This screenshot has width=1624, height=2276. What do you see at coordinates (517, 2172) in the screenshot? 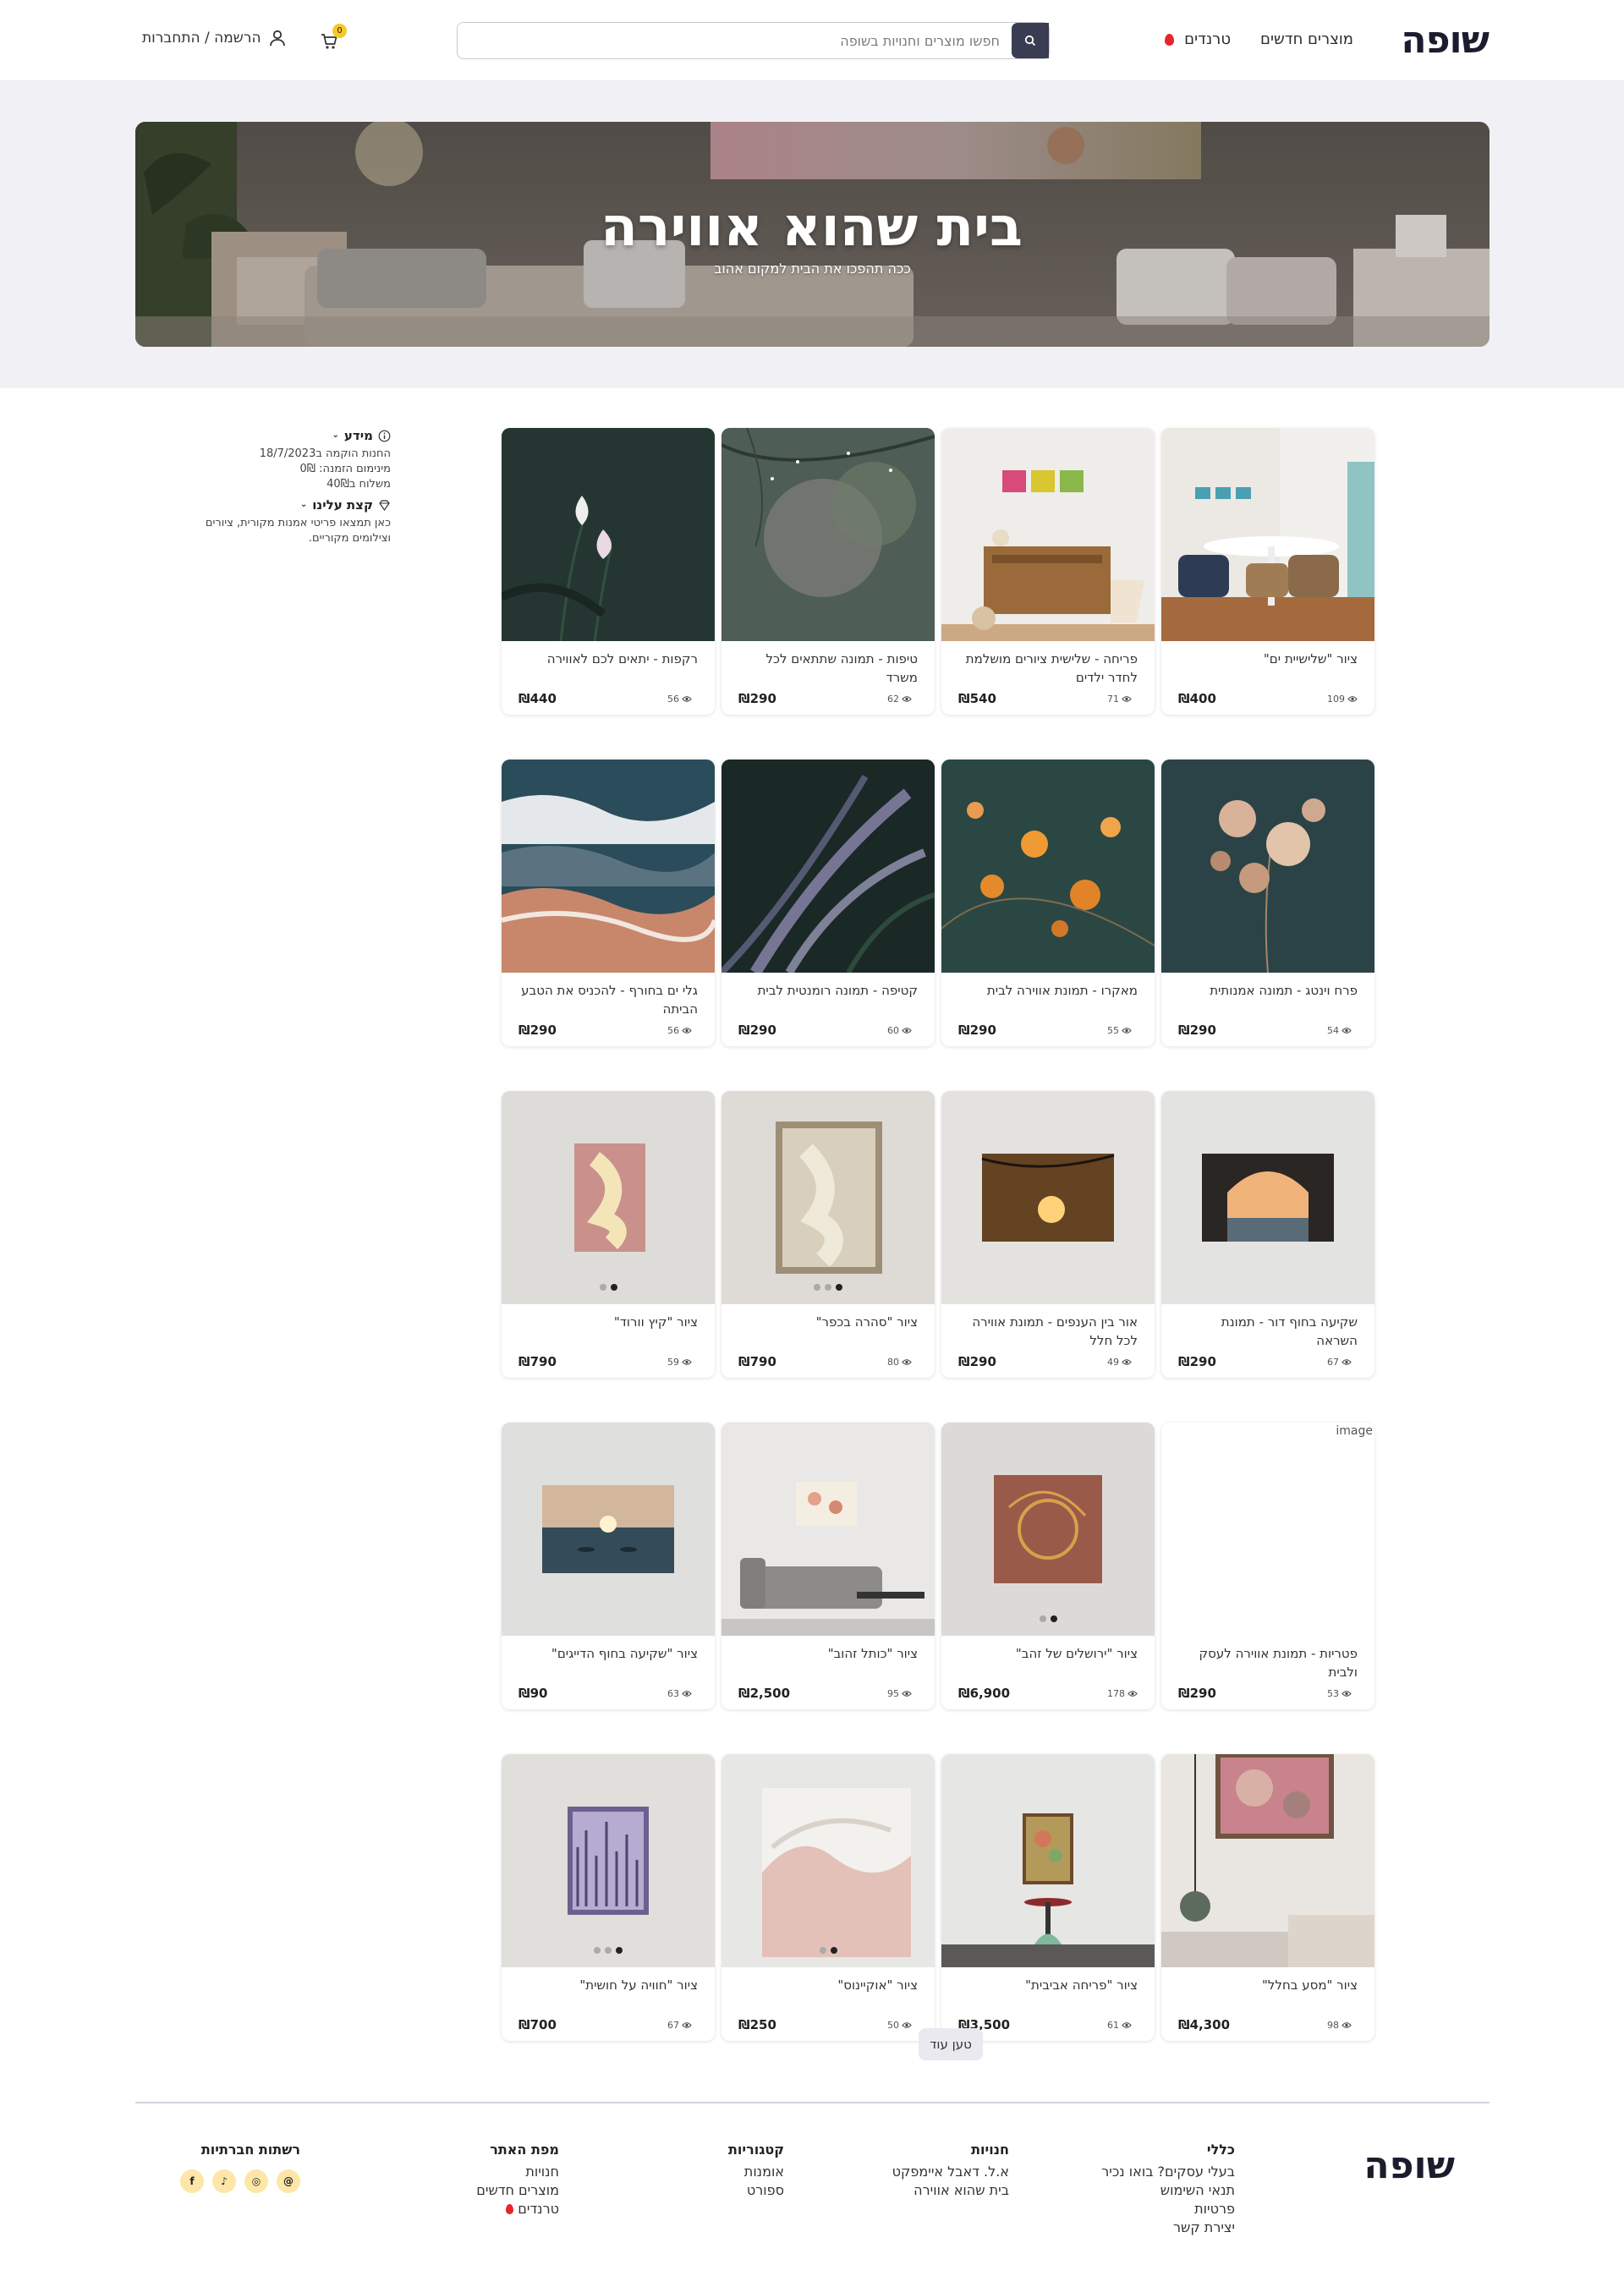
I see `footer-link: חנויות` at bounding box center [517, 2172].